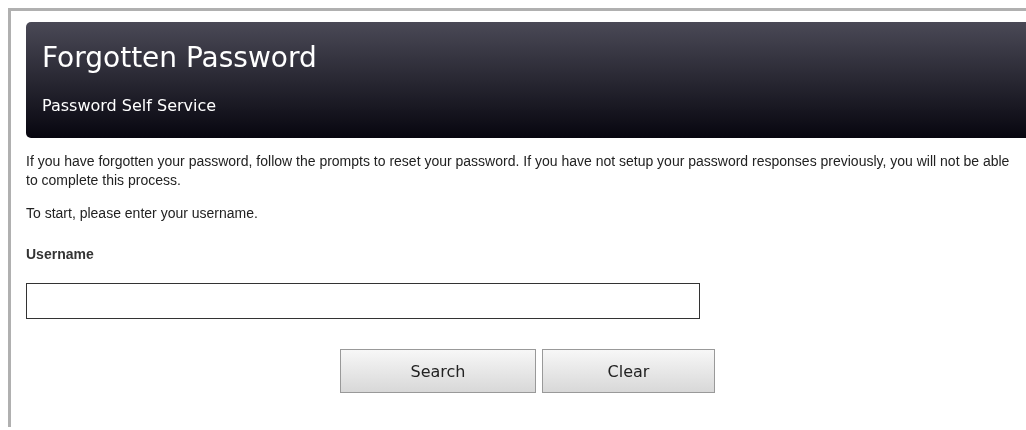  I want to click on instruction-text: To start, please enter your username., so click(142, 213).